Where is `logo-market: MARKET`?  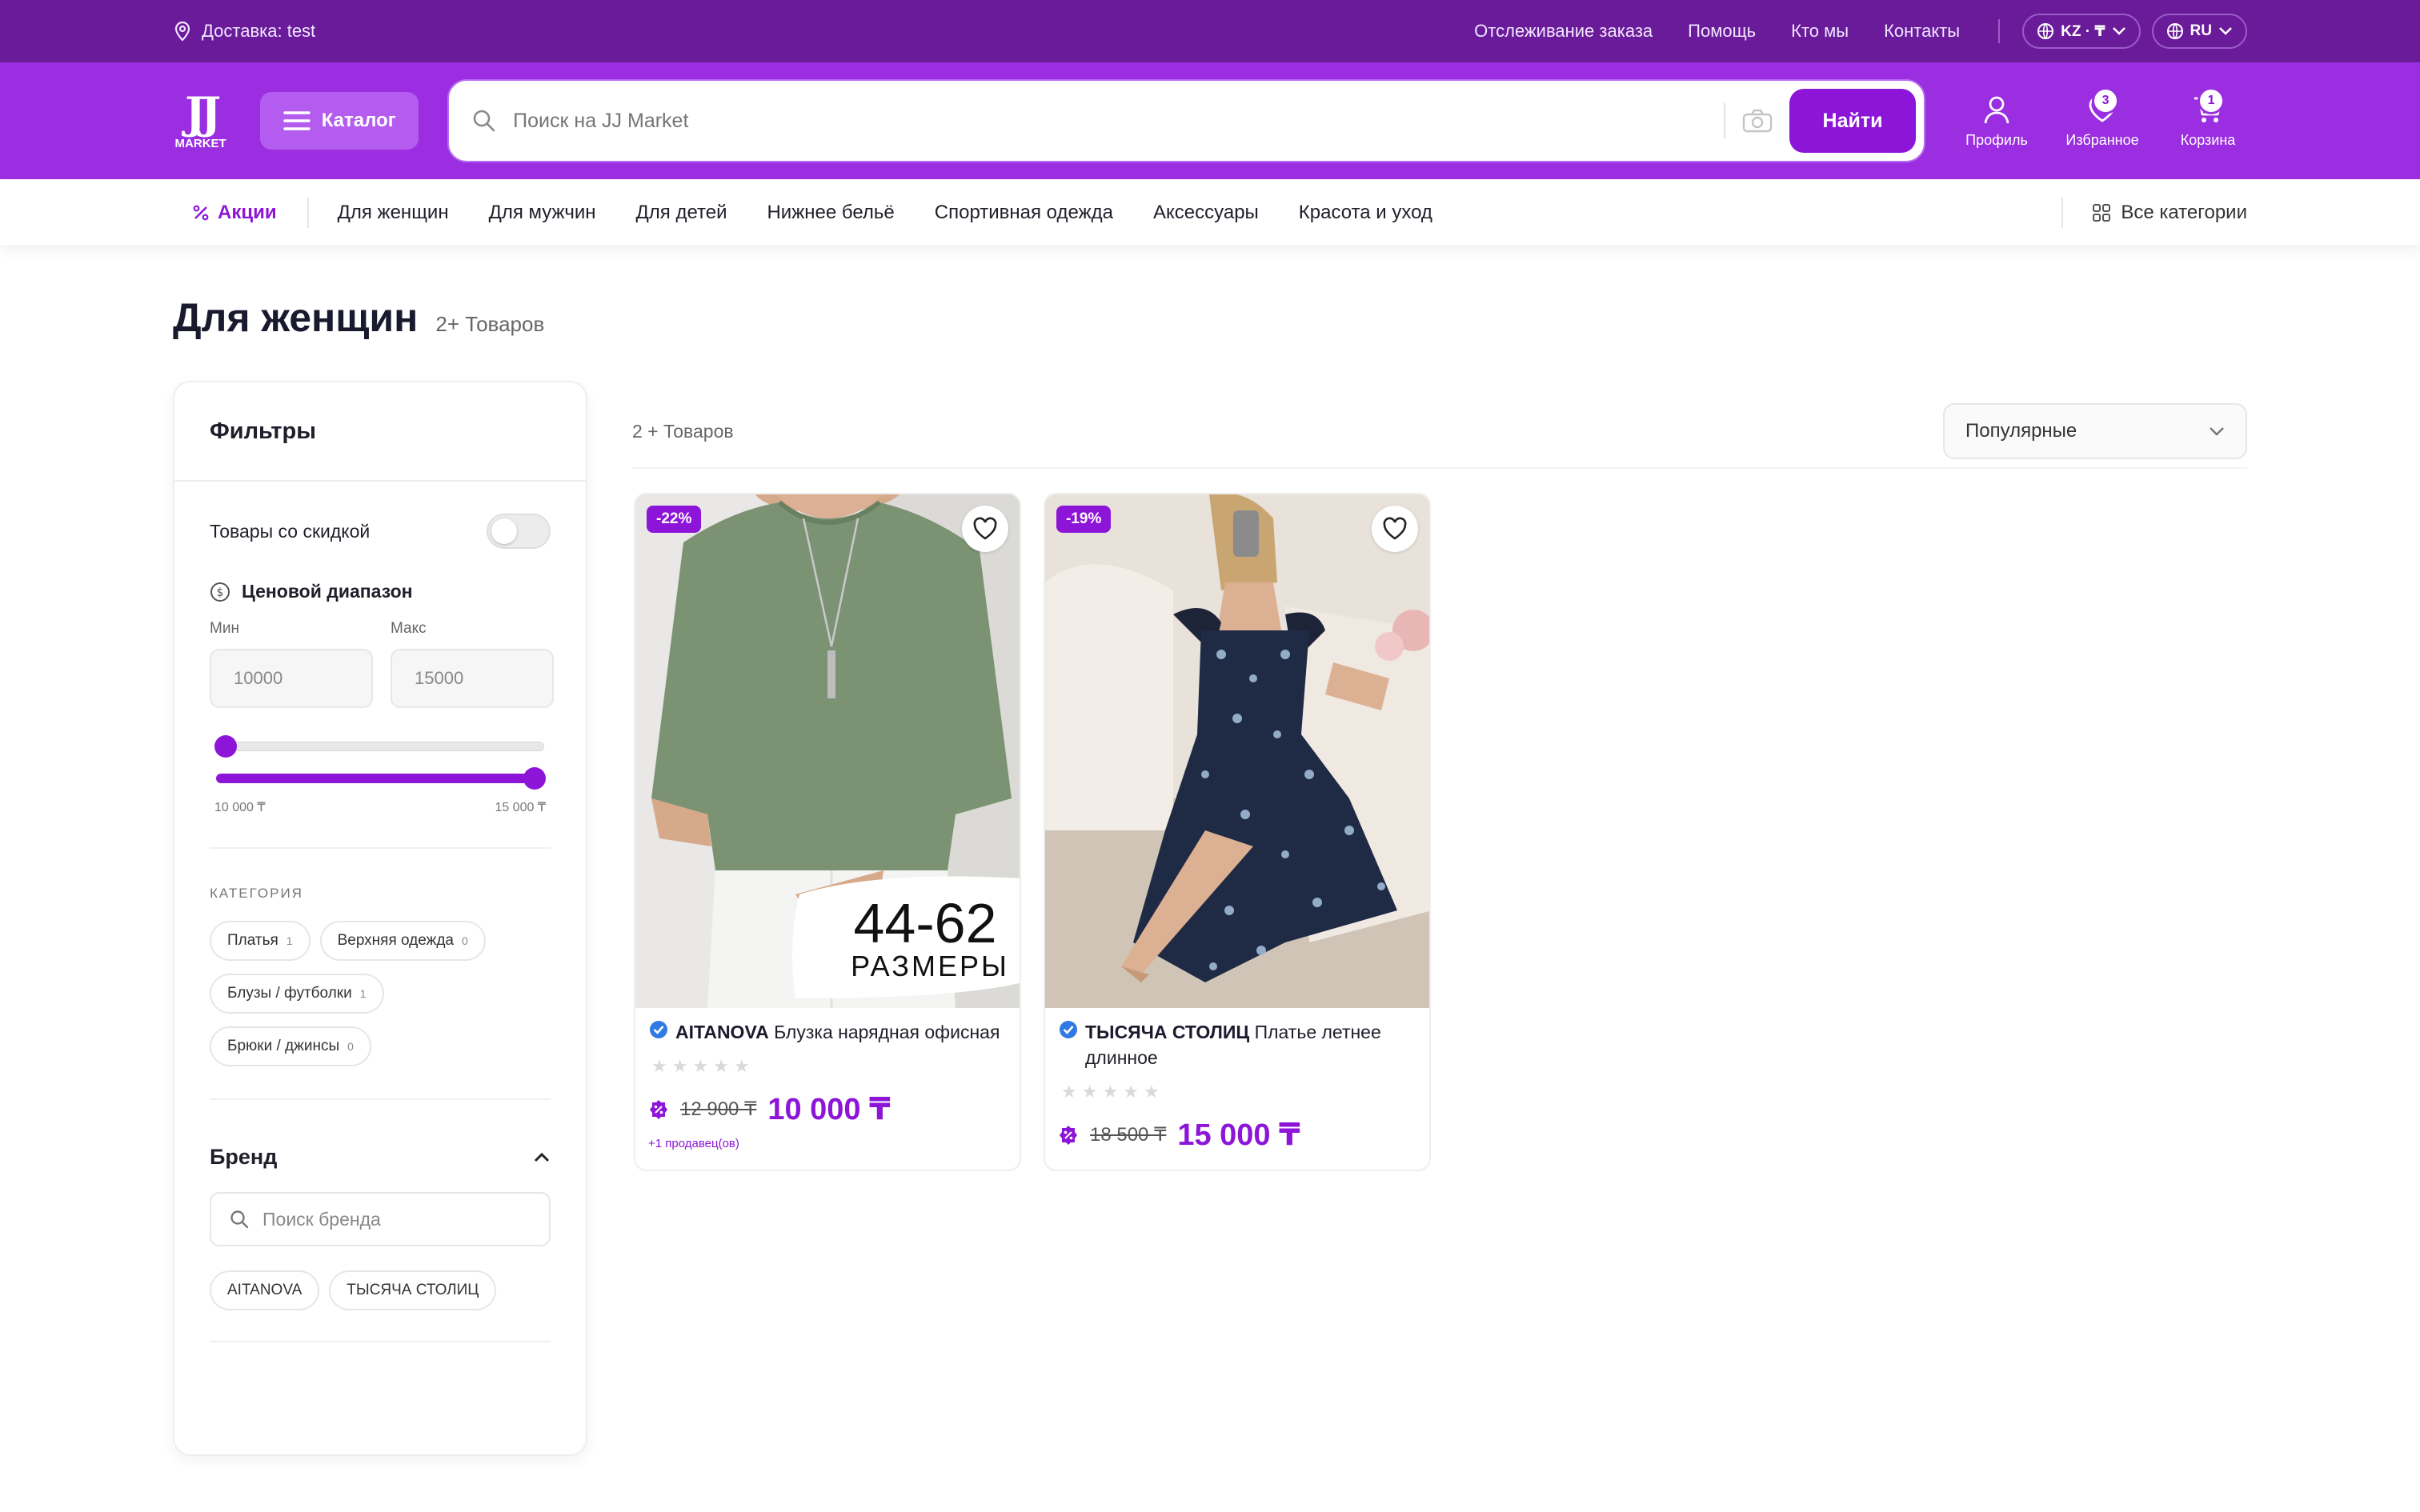
logo-market: MARKET is located at coordinates (200, 143).